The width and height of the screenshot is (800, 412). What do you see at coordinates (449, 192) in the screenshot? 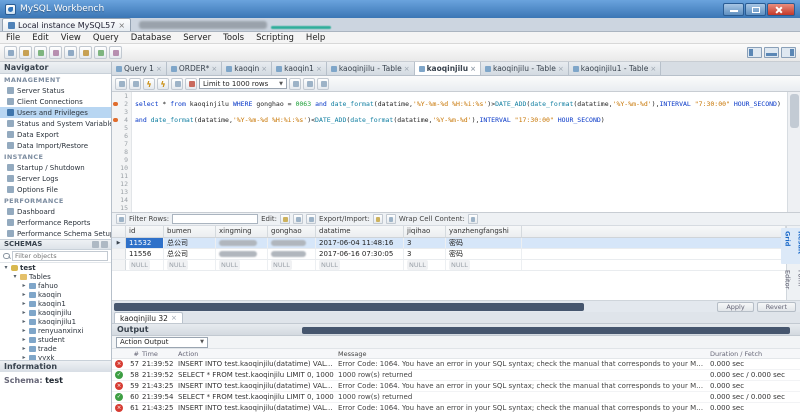
I see `editor-line: 13` at bounding box center [449, 192].